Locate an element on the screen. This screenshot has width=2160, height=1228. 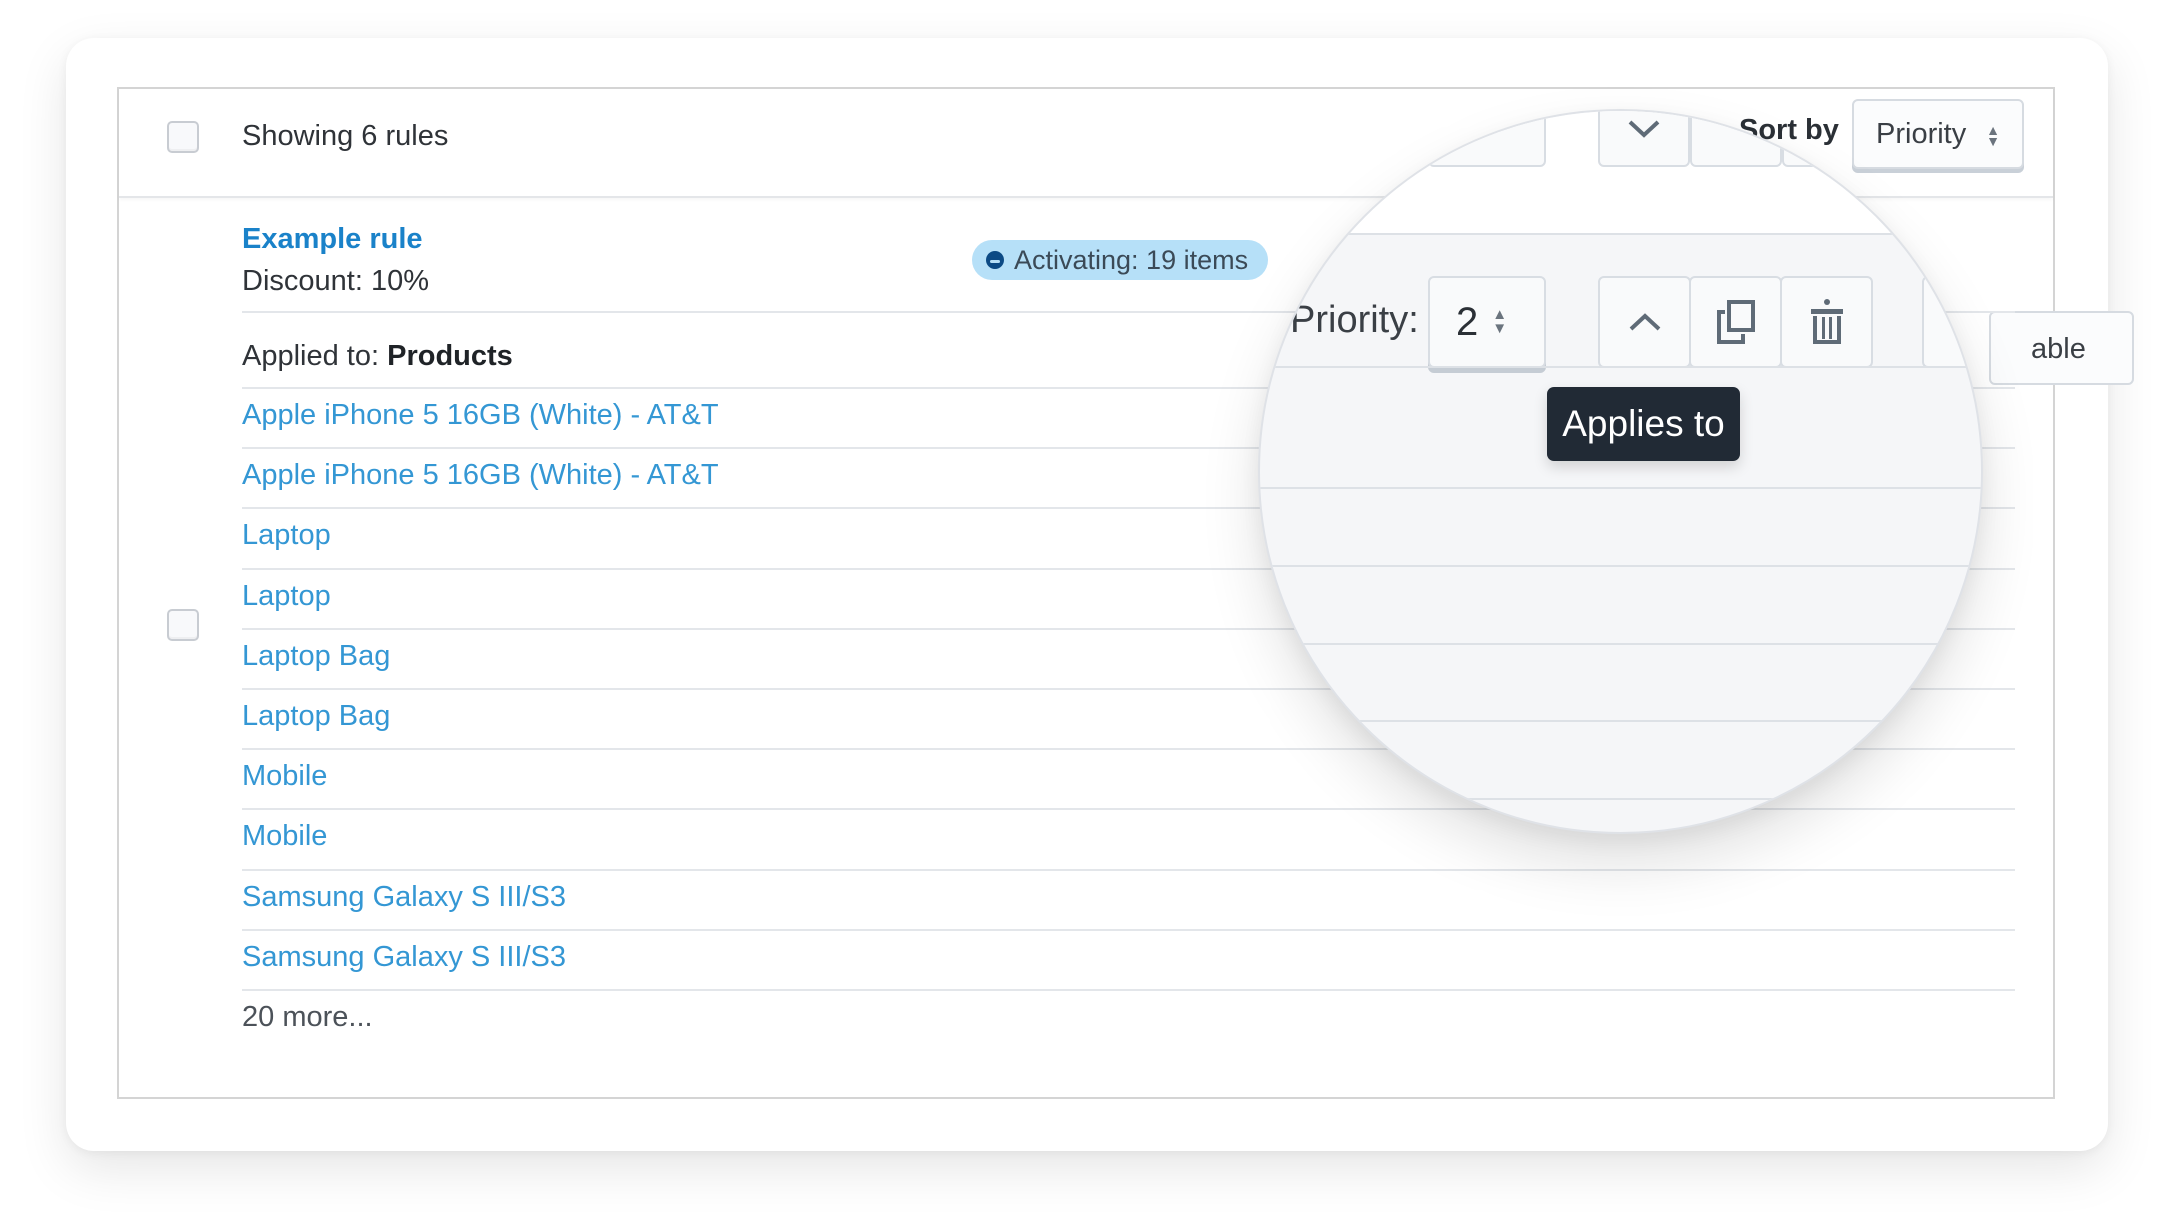
chevron-down-icon is located at coordinates (1644, 129).